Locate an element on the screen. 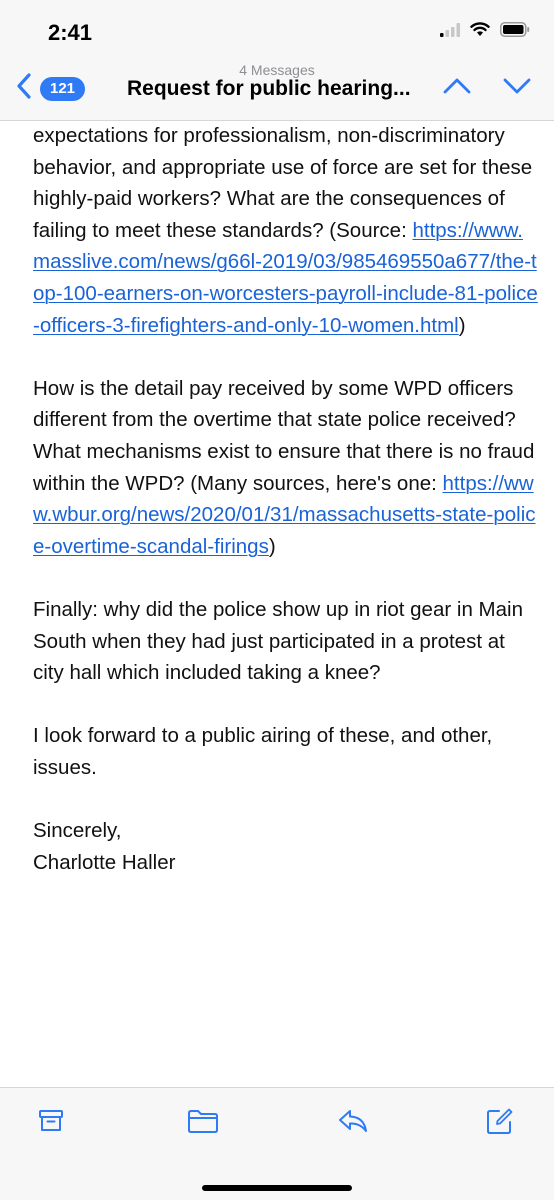  thread-nav-arrows is located at coordinates (487, 88).